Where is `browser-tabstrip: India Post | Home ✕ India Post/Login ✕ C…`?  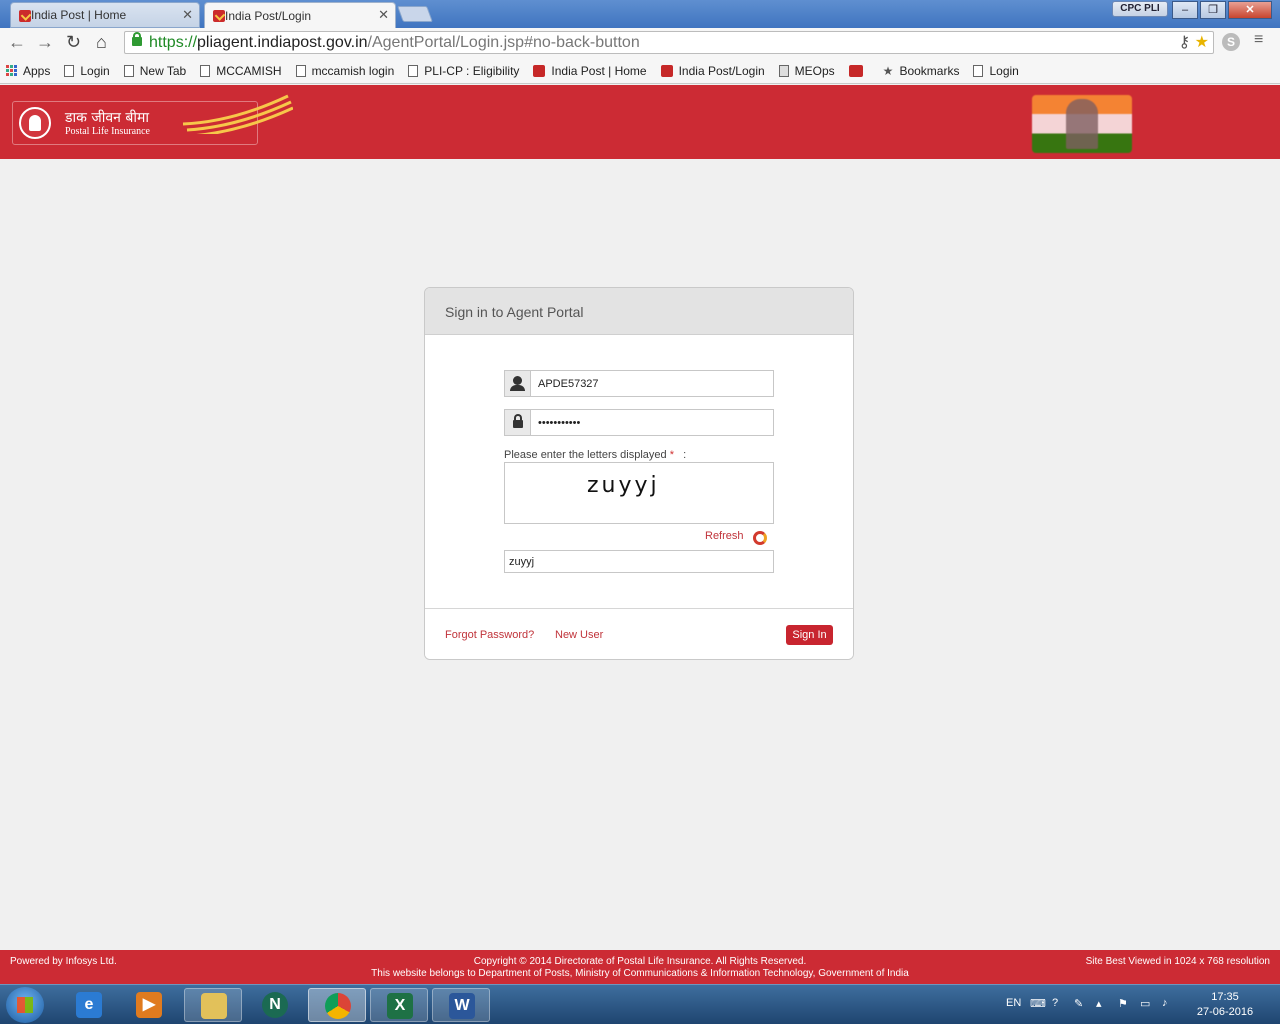
browser-tabstrip: India Post | Home ✕ India Post/Login ✕ C… is located at coordinates (640, 14).